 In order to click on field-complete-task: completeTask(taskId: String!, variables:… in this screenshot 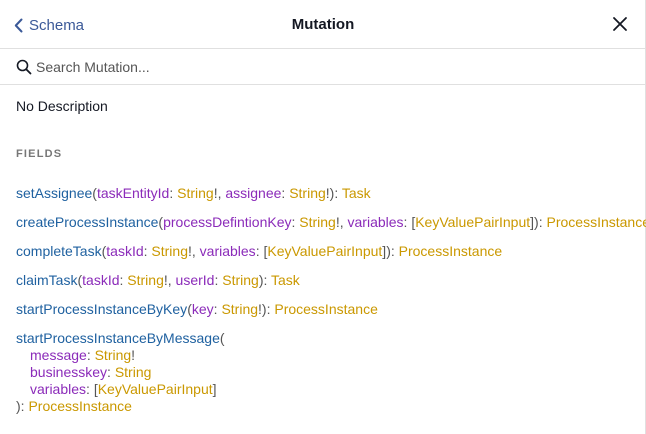, I will do `click(259, 251)`.